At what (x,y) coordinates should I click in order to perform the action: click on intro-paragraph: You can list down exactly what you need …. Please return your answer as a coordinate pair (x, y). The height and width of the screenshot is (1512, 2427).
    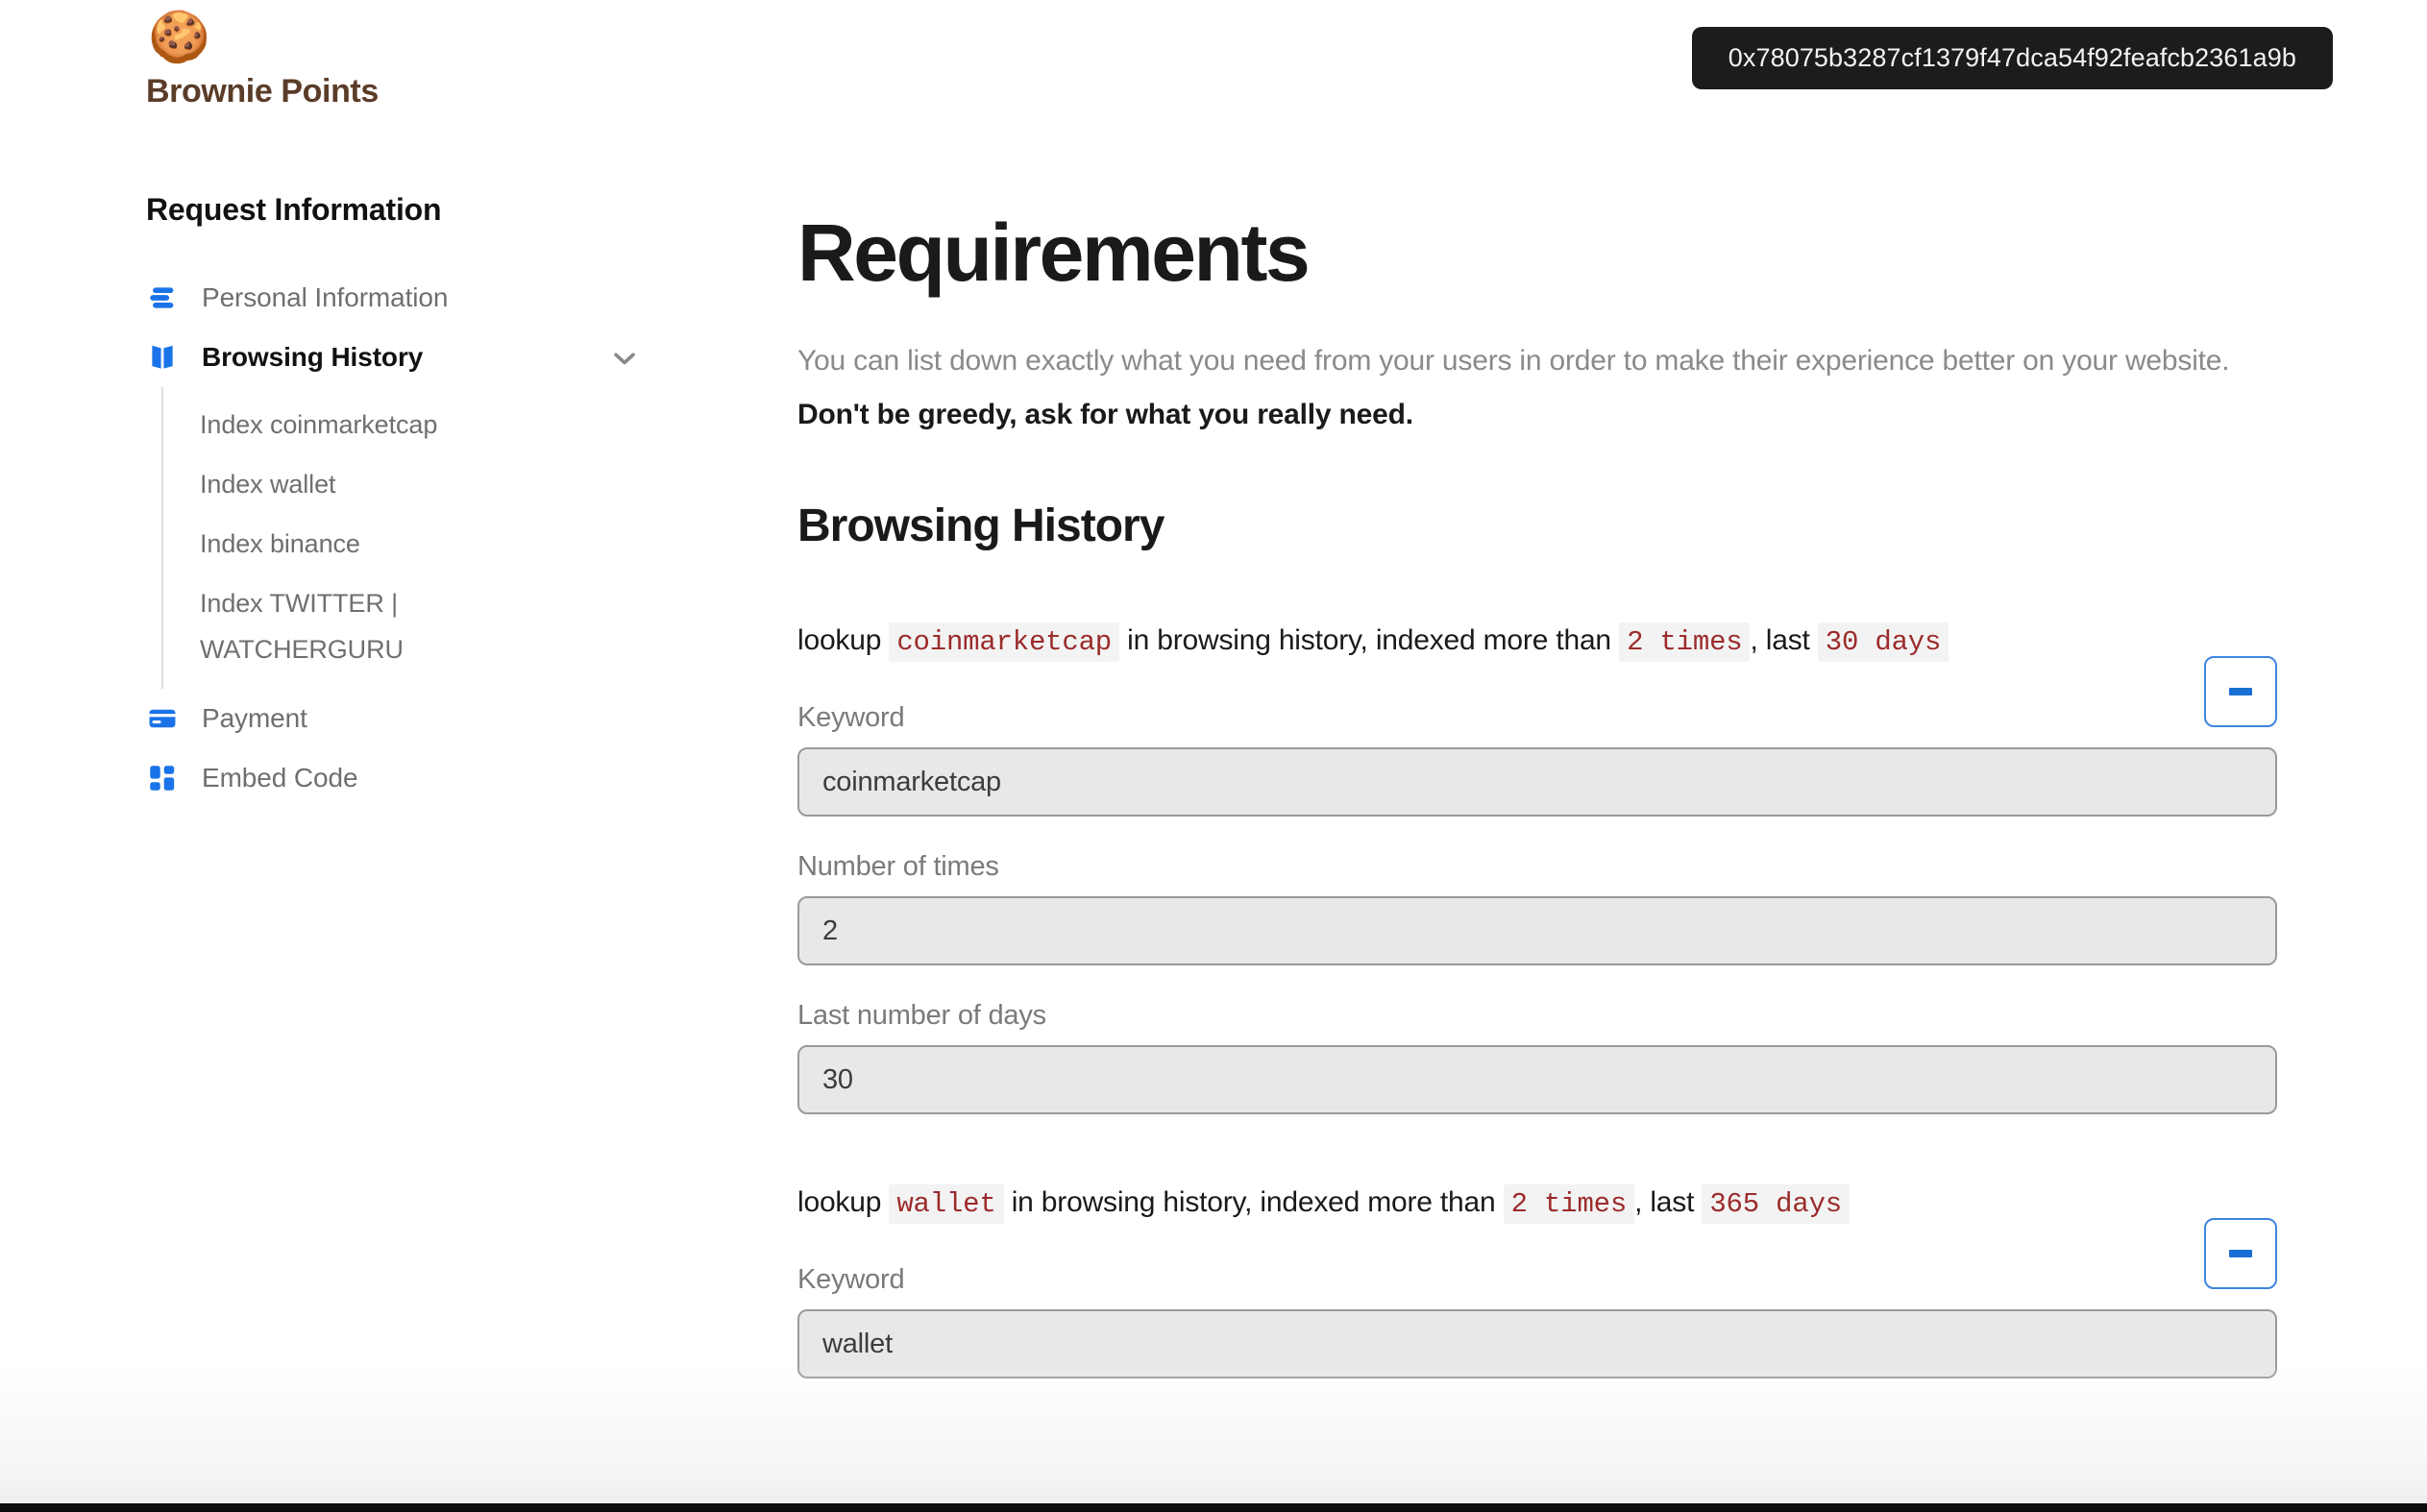
    Looking at the image, I should click on (1537, 388).